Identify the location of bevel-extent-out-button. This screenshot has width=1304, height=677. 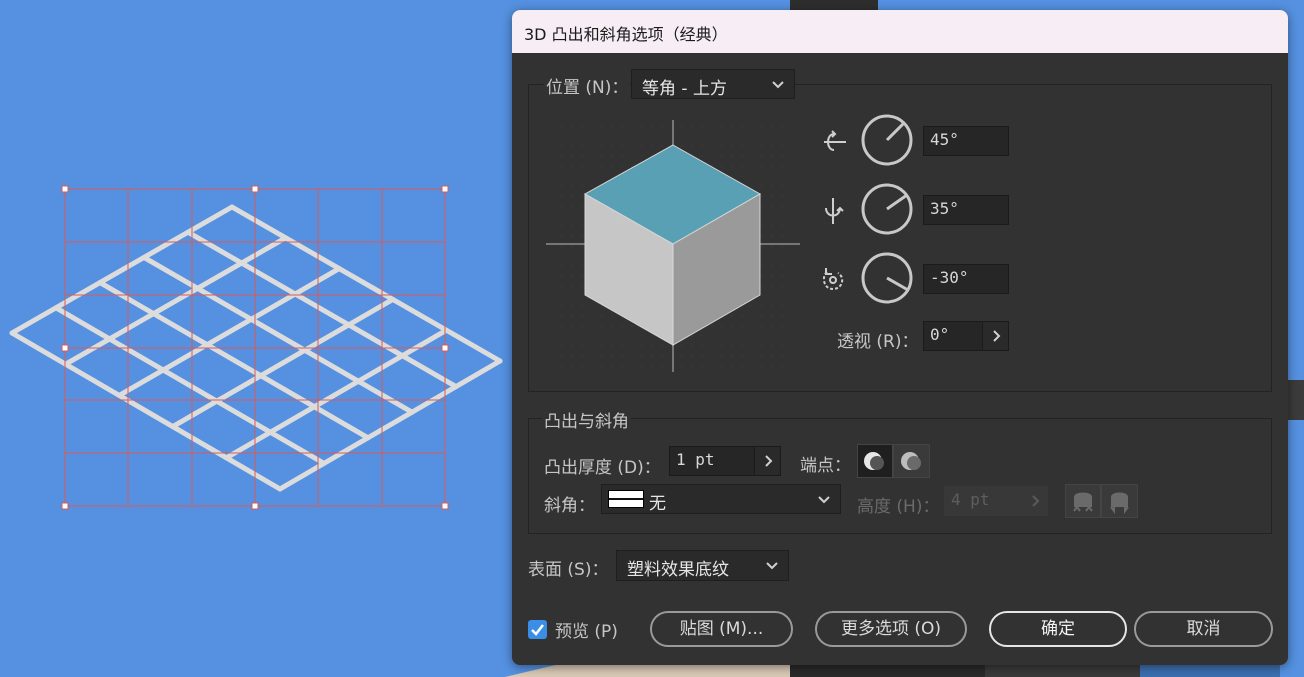
(1083, 501).